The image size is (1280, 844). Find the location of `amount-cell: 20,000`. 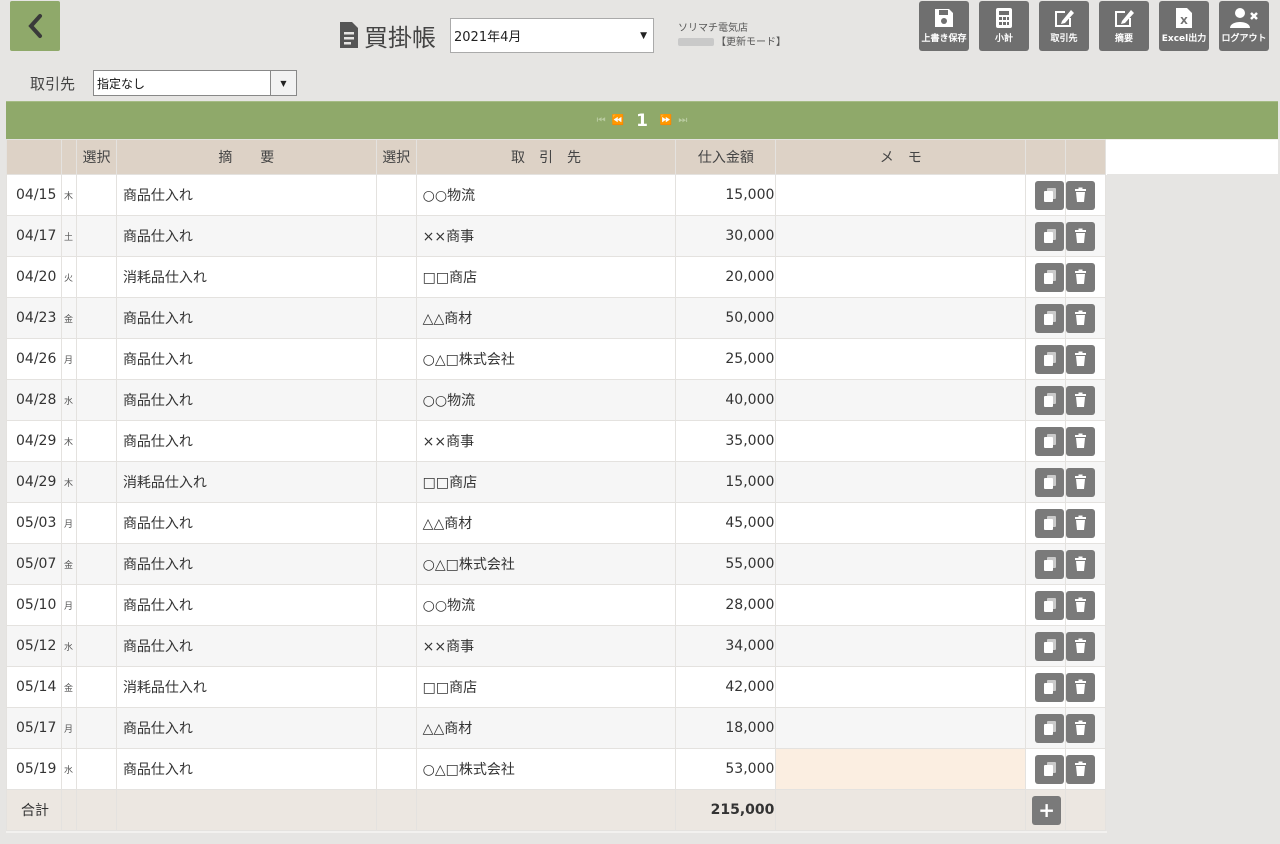

amount-cell: 20,000 is located at coordinates (726, 277).